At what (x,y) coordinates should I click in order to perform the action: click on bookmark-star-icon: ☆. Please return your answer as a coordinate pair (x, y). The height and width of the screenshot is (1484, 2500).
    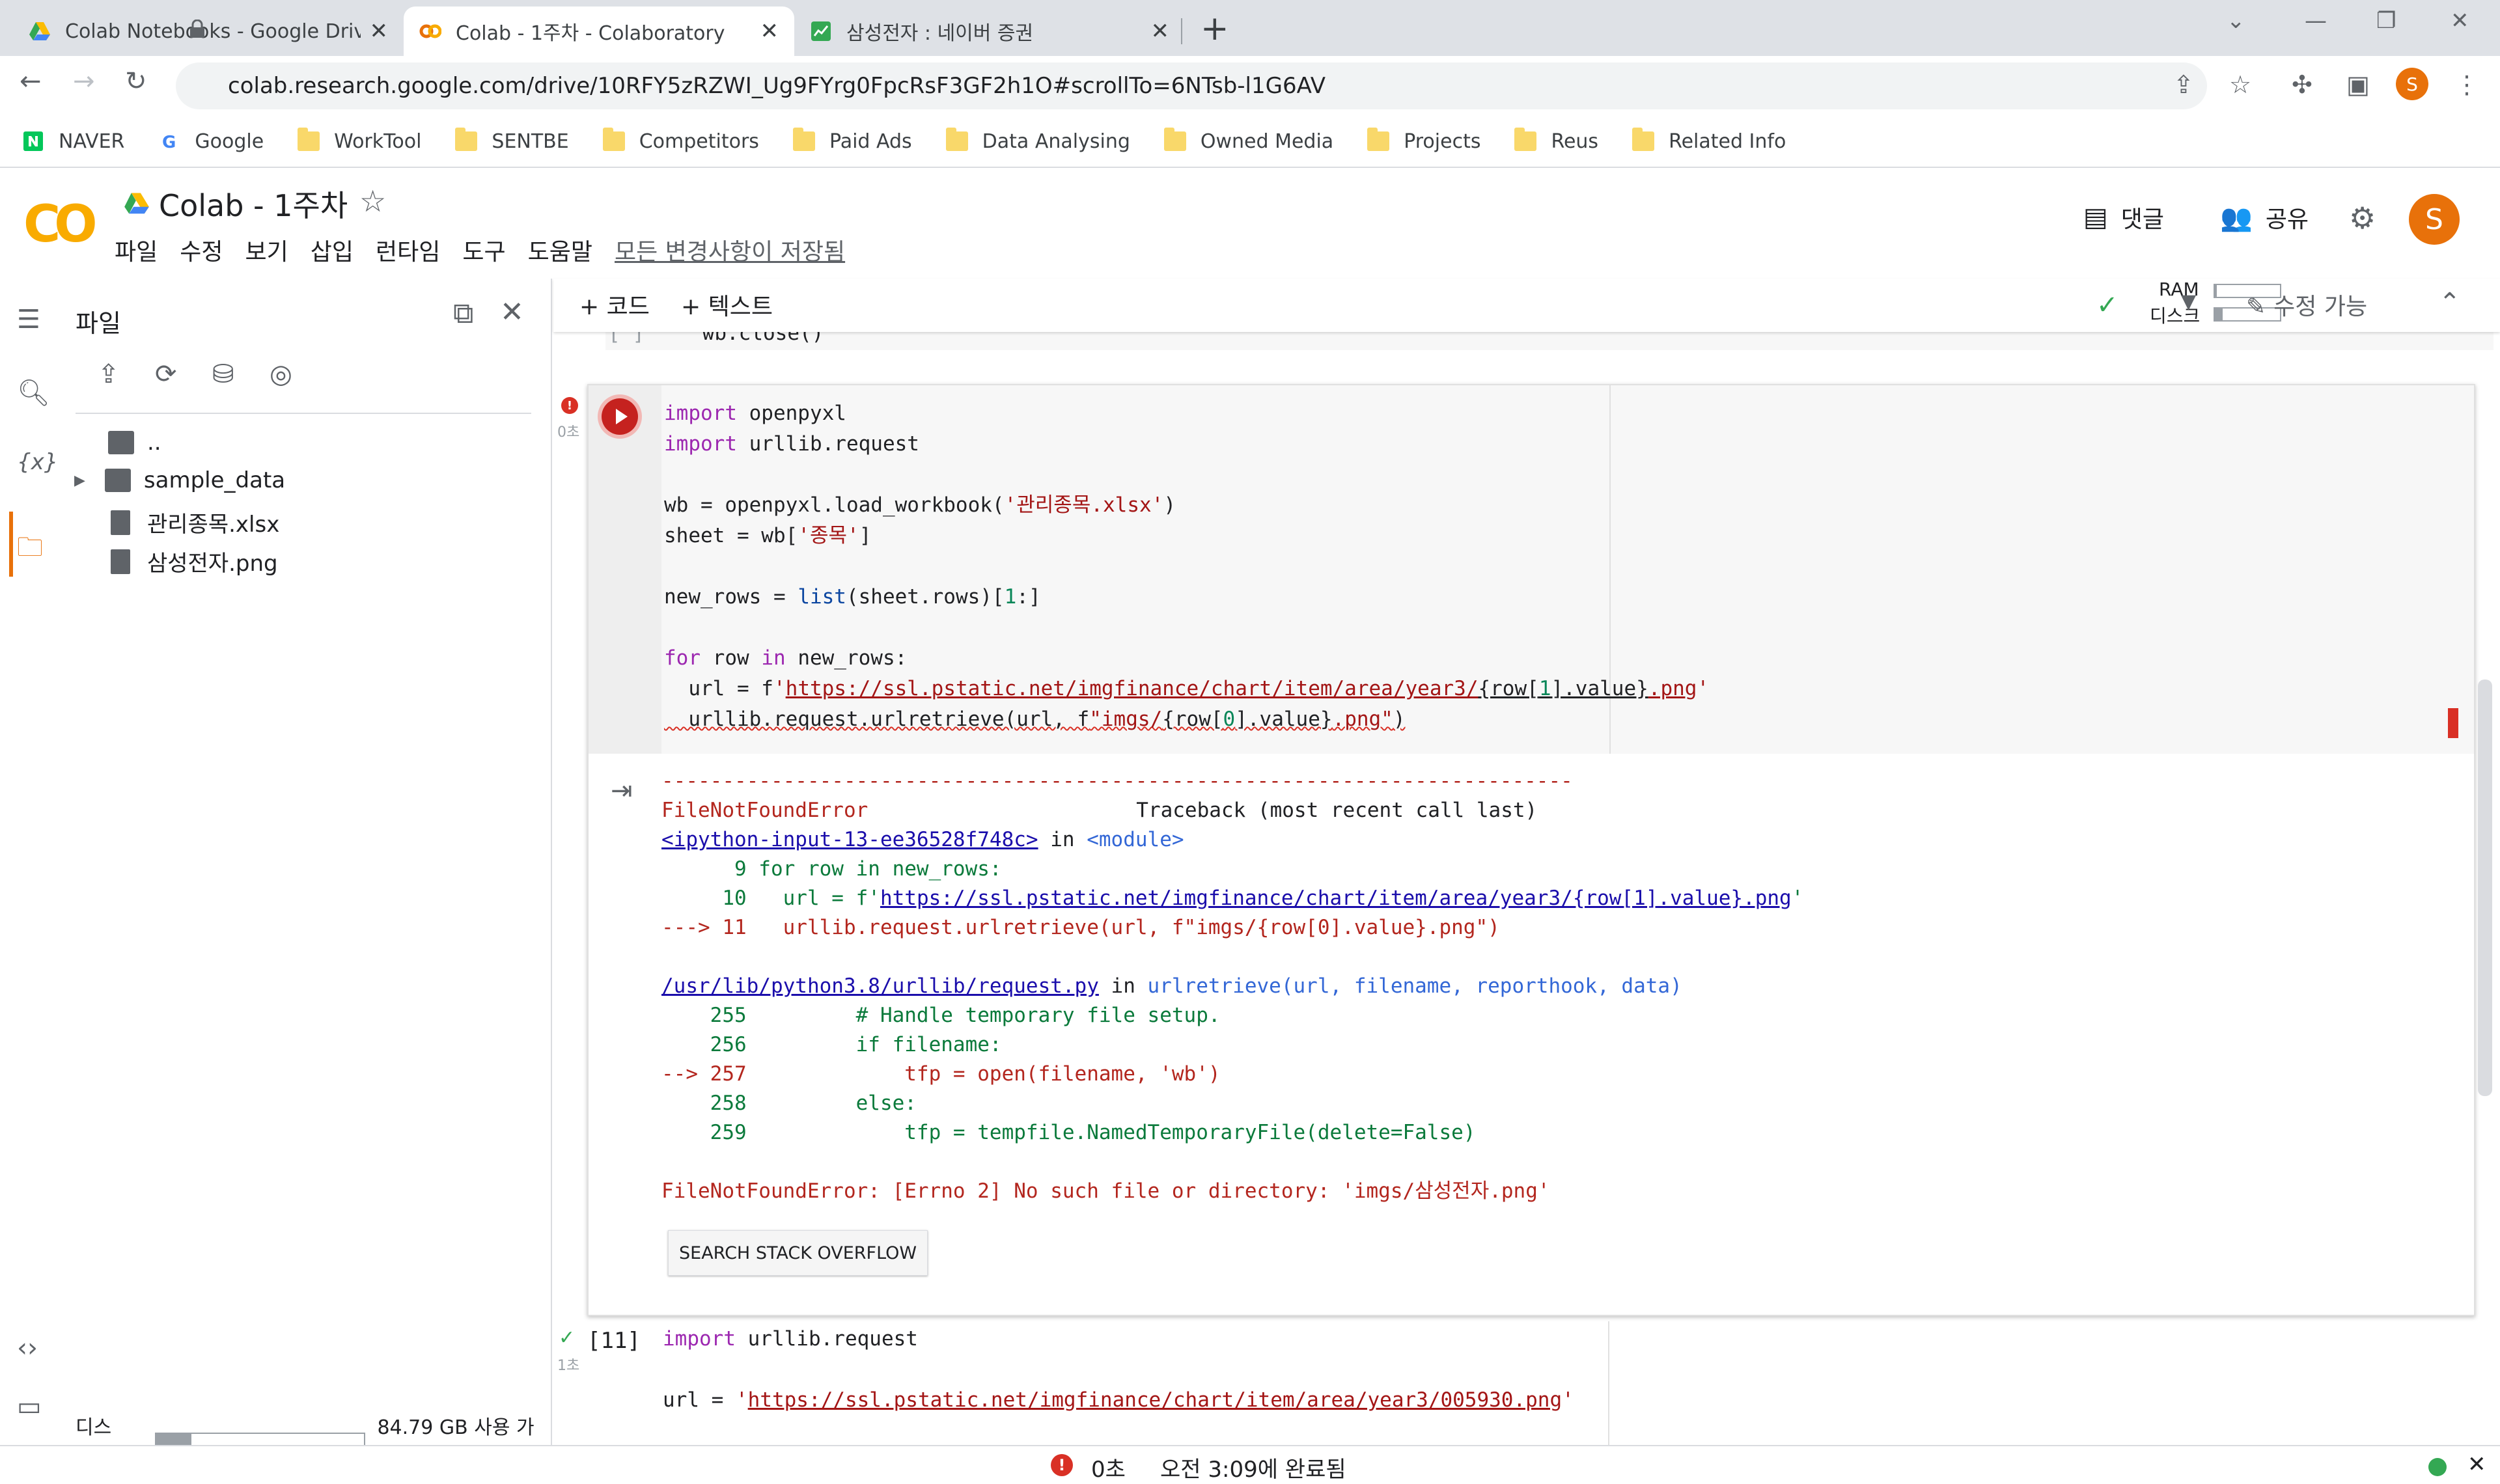
    Looking at the image, I should click on (2240, 84).